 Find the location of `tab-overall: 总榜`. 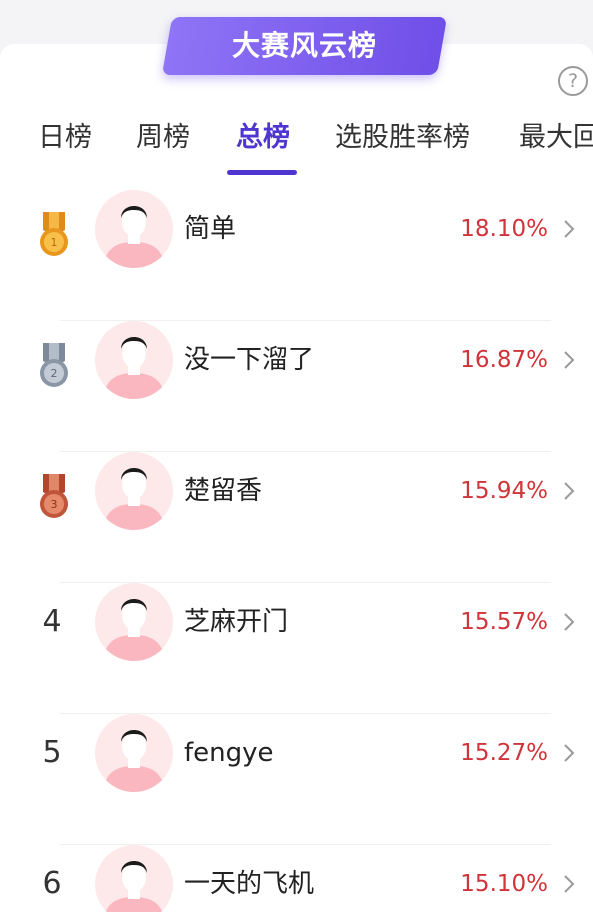

tab-overall: 总榜 is located at coordinates (263, 138).